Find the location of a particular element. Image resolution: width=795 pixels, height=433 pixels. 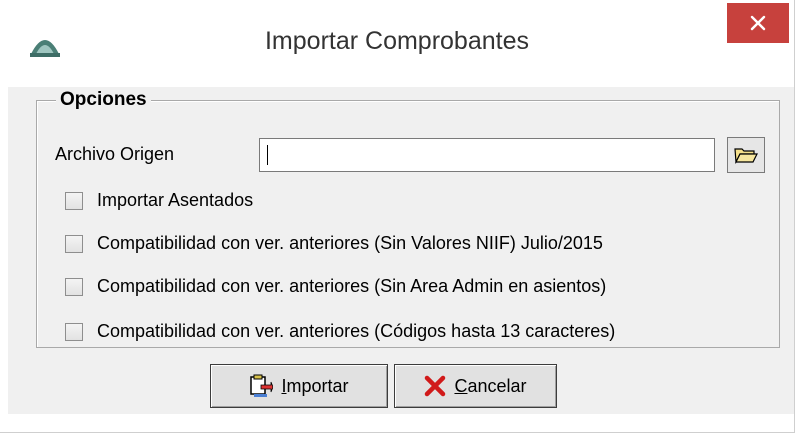

close-button is located at coordinates (758, 23).